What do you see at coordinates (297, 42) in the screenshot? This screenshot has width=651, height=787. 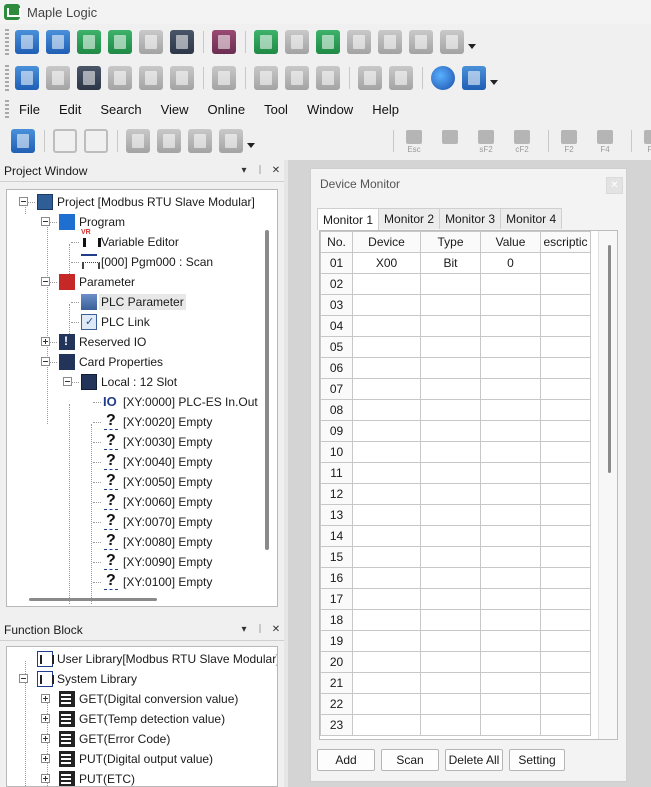 I see `remove-program-icon` at bounding box center [297, 42].